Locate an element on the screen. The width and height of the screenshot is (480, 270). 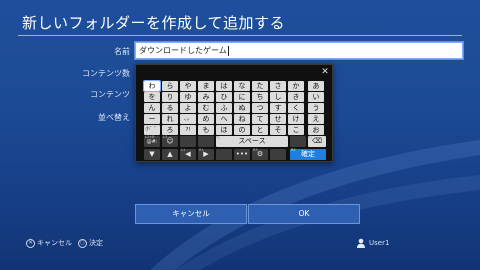
r2-tag: R2 is located at coordinates (293, 150).